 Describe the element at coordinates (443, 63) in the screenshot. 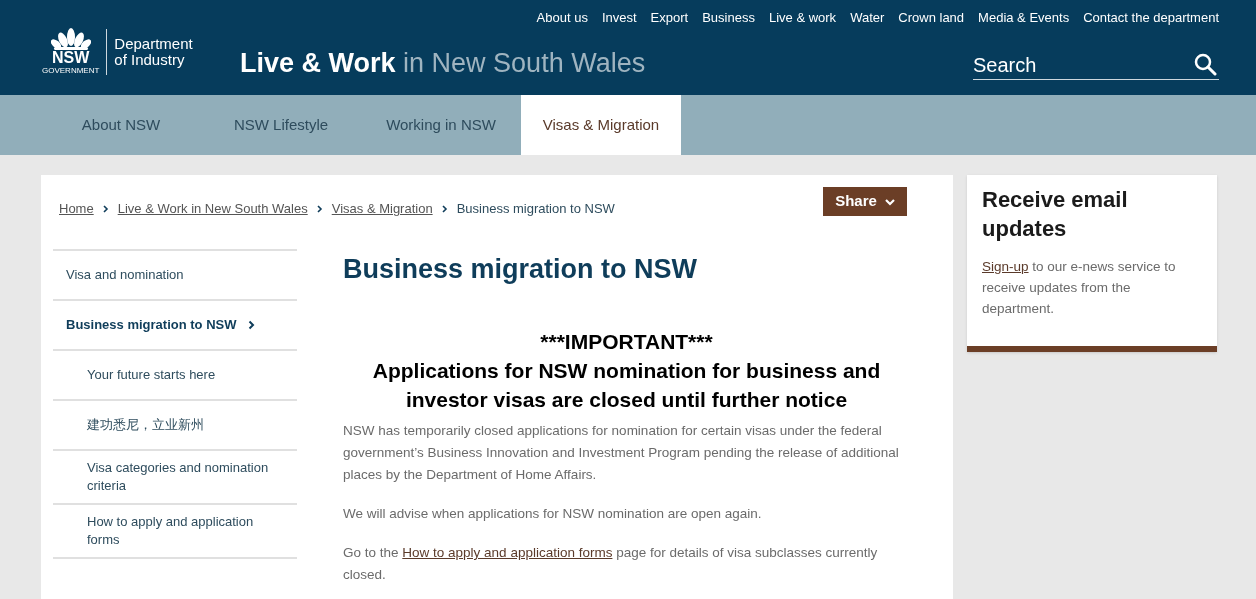

I see `site-title: Live & Work in New South Wales` at that location.